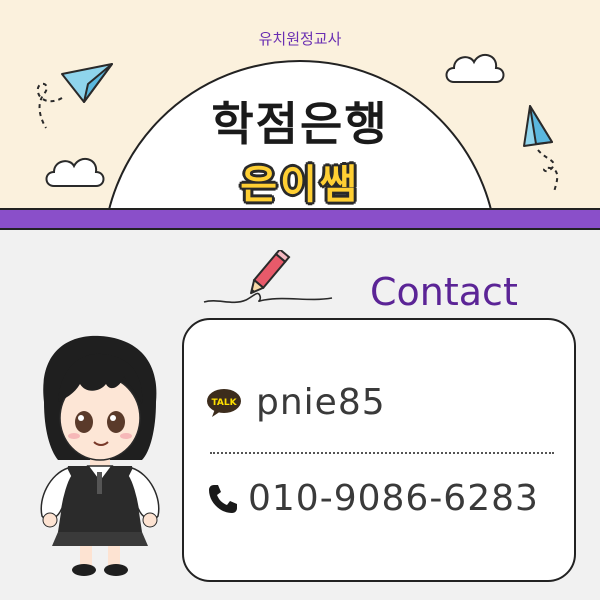  I want to click on divider, so click(382, 453).